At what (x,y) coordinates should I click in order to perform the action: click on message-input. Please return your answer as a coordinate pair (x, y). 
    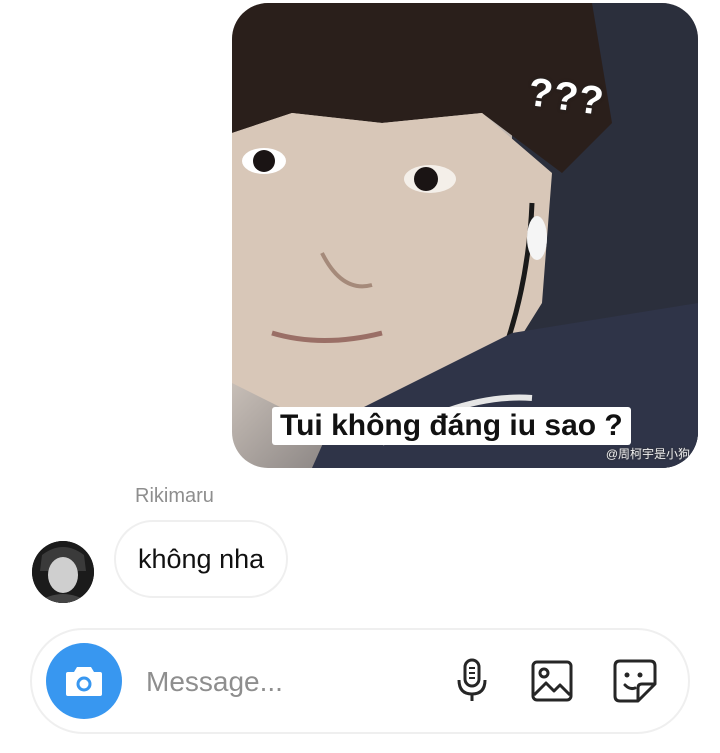
    Looking at the image, I should click on (286, 682).